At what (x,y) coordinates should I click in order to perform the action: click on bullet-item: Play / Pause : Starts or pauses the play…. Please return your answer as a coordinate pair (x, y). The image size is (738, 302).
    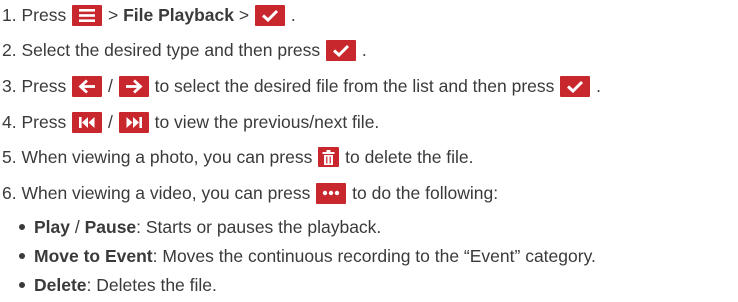
    Looking at the image, I should click on (200, 227).